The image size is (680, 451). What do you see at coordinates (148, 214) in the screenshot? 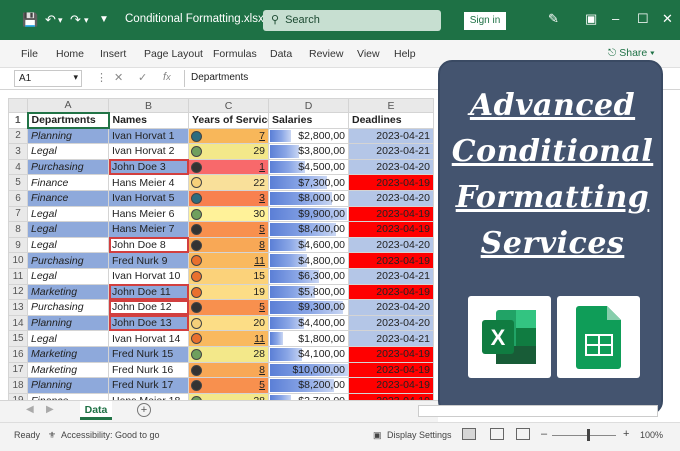
I see `name-cell: Hans Meier 6` at bounding box center [148, 214].